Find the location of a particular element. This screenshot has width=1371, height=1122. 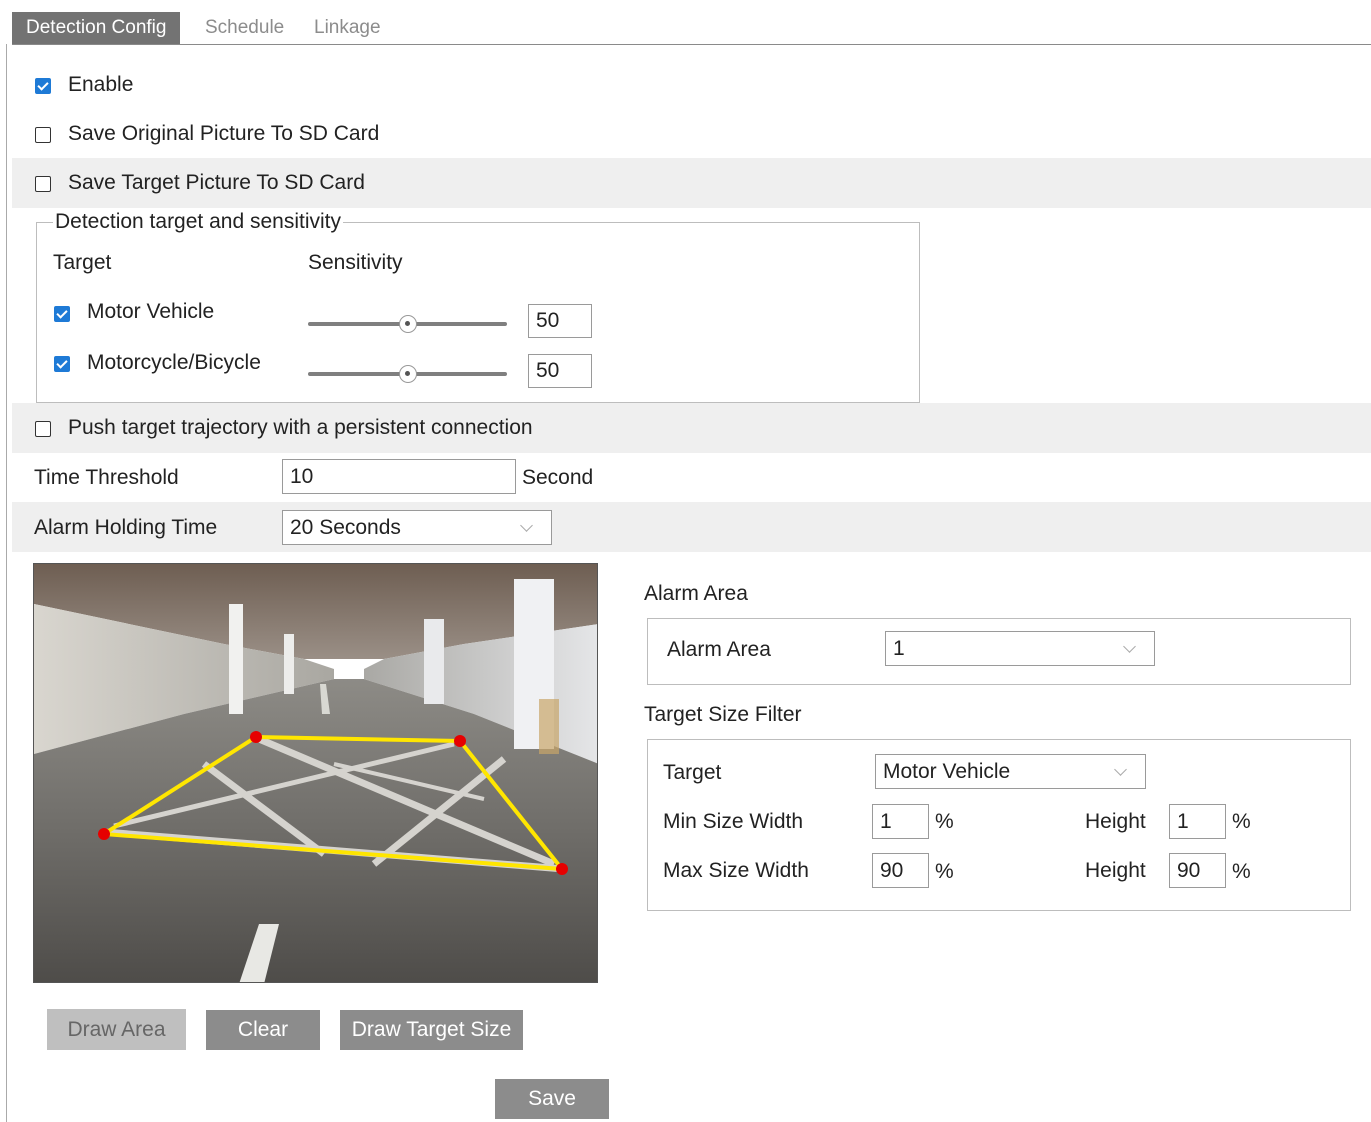

save-original-checkbox is located at coordinates (43, 135).